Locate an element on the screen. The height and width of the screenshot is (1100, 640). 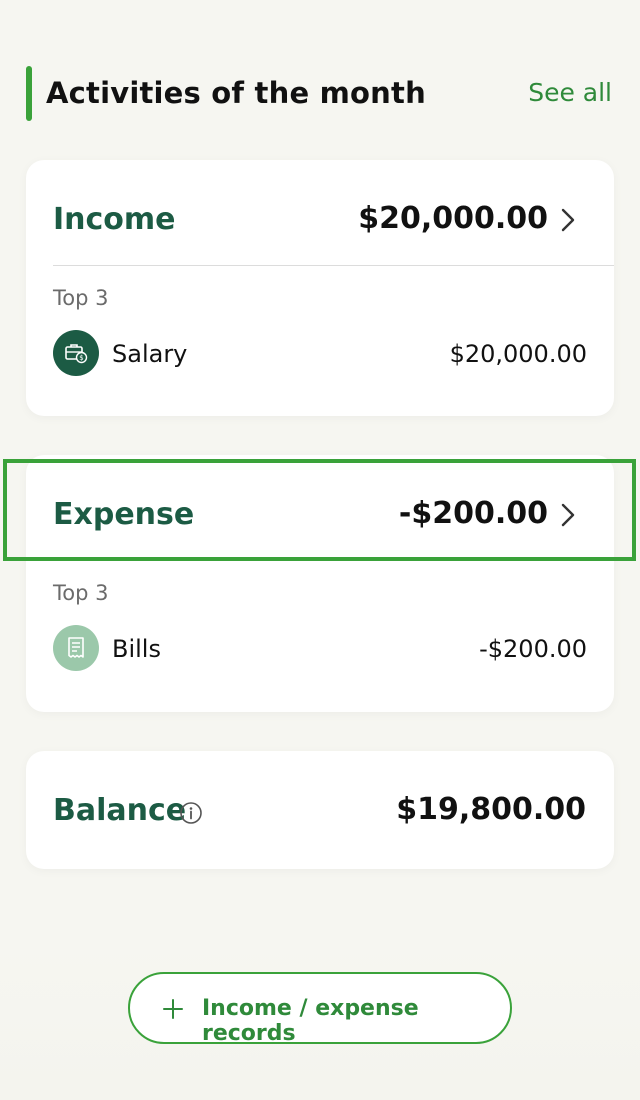
income-item-label: Salary is located at coordinates (150, 354).